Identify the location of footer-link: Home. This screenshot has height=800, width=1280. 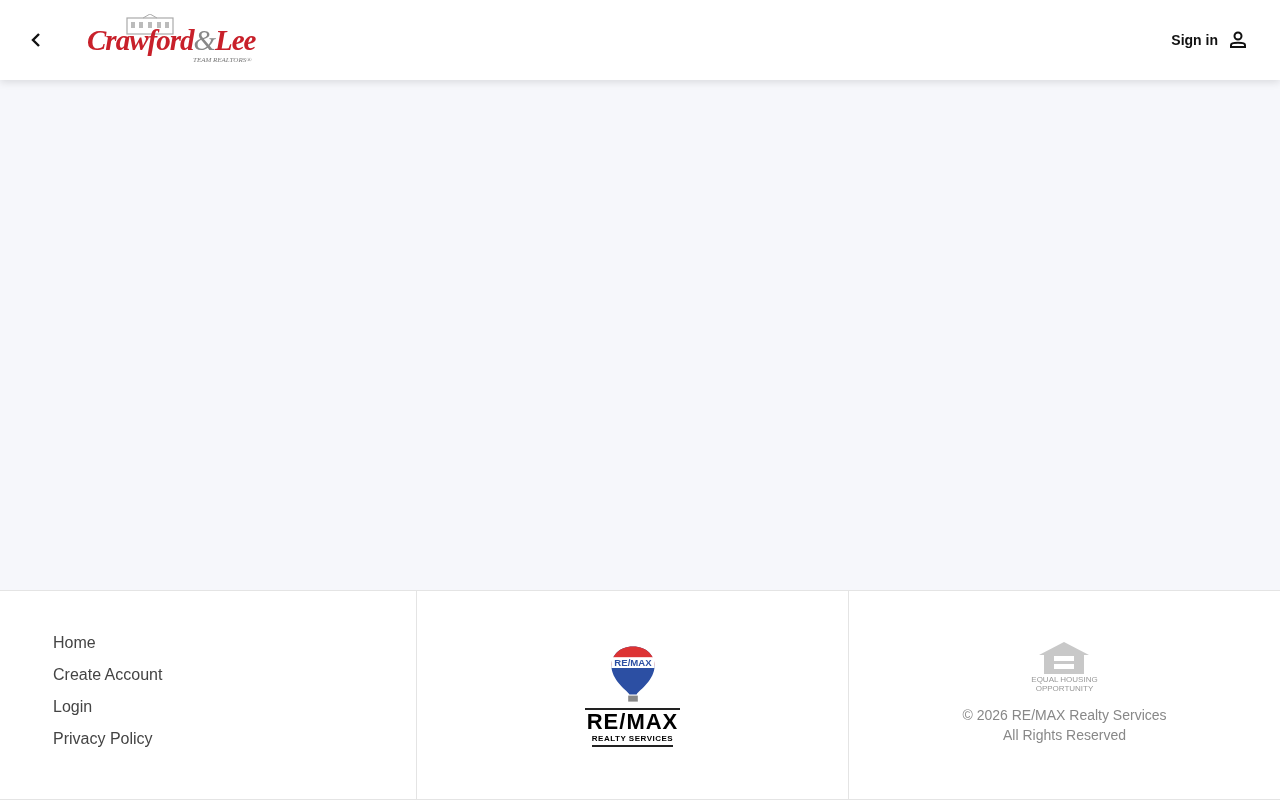
(74, 643).